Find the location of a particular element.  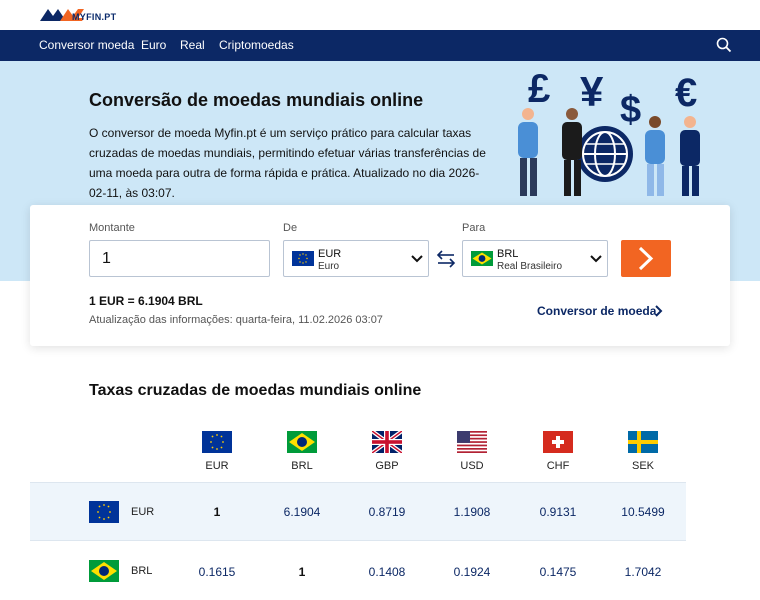

rate-cell: 6.1904 is located at coordinates (302, 512).